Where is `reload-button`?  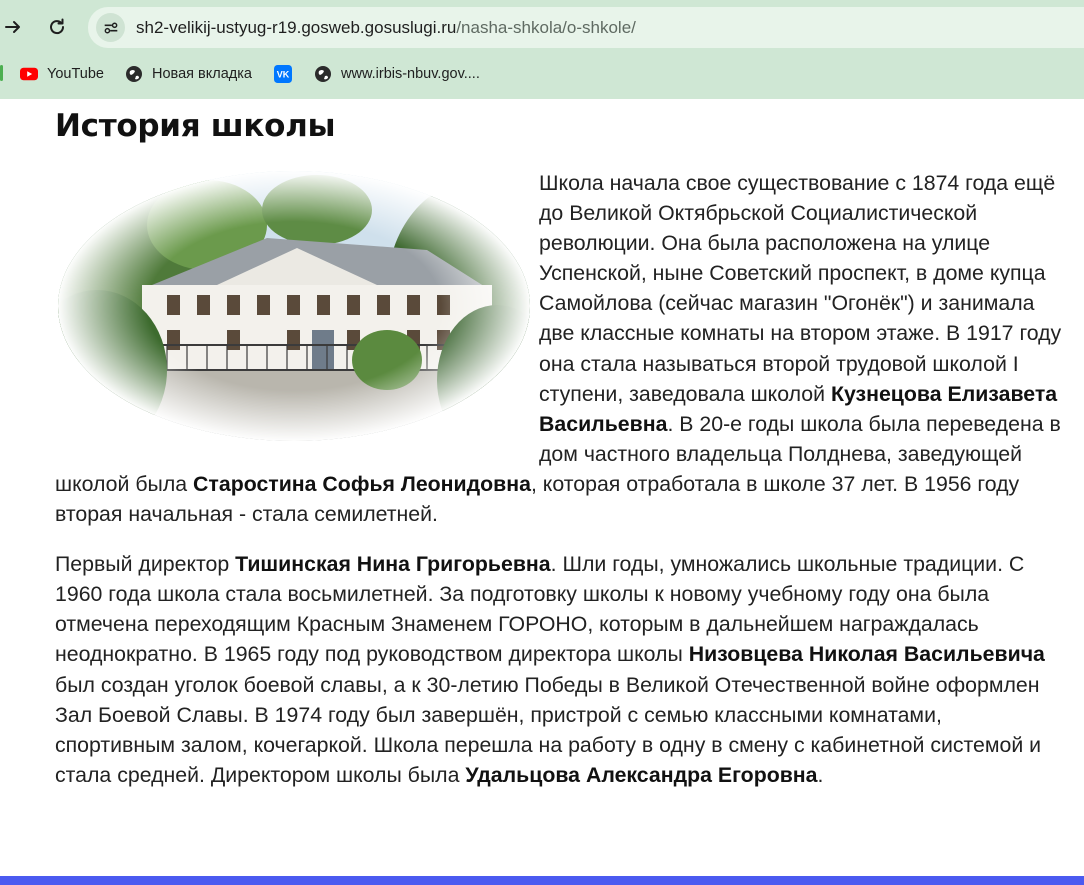 reload-button is located at coordinates (57, 27).